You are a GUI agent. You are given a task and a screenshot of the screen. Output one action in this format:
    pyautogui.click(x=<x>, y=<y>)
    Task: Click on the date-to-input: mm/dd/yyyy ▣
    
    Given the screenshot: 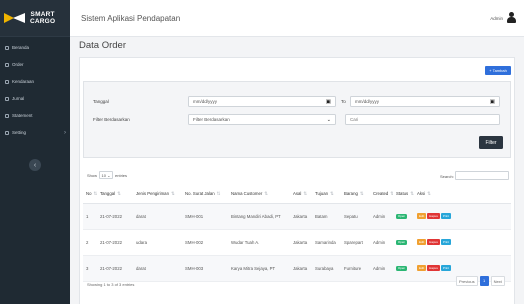 What is the action you would take?
    pyautogui.click(x=425, y=101)
    